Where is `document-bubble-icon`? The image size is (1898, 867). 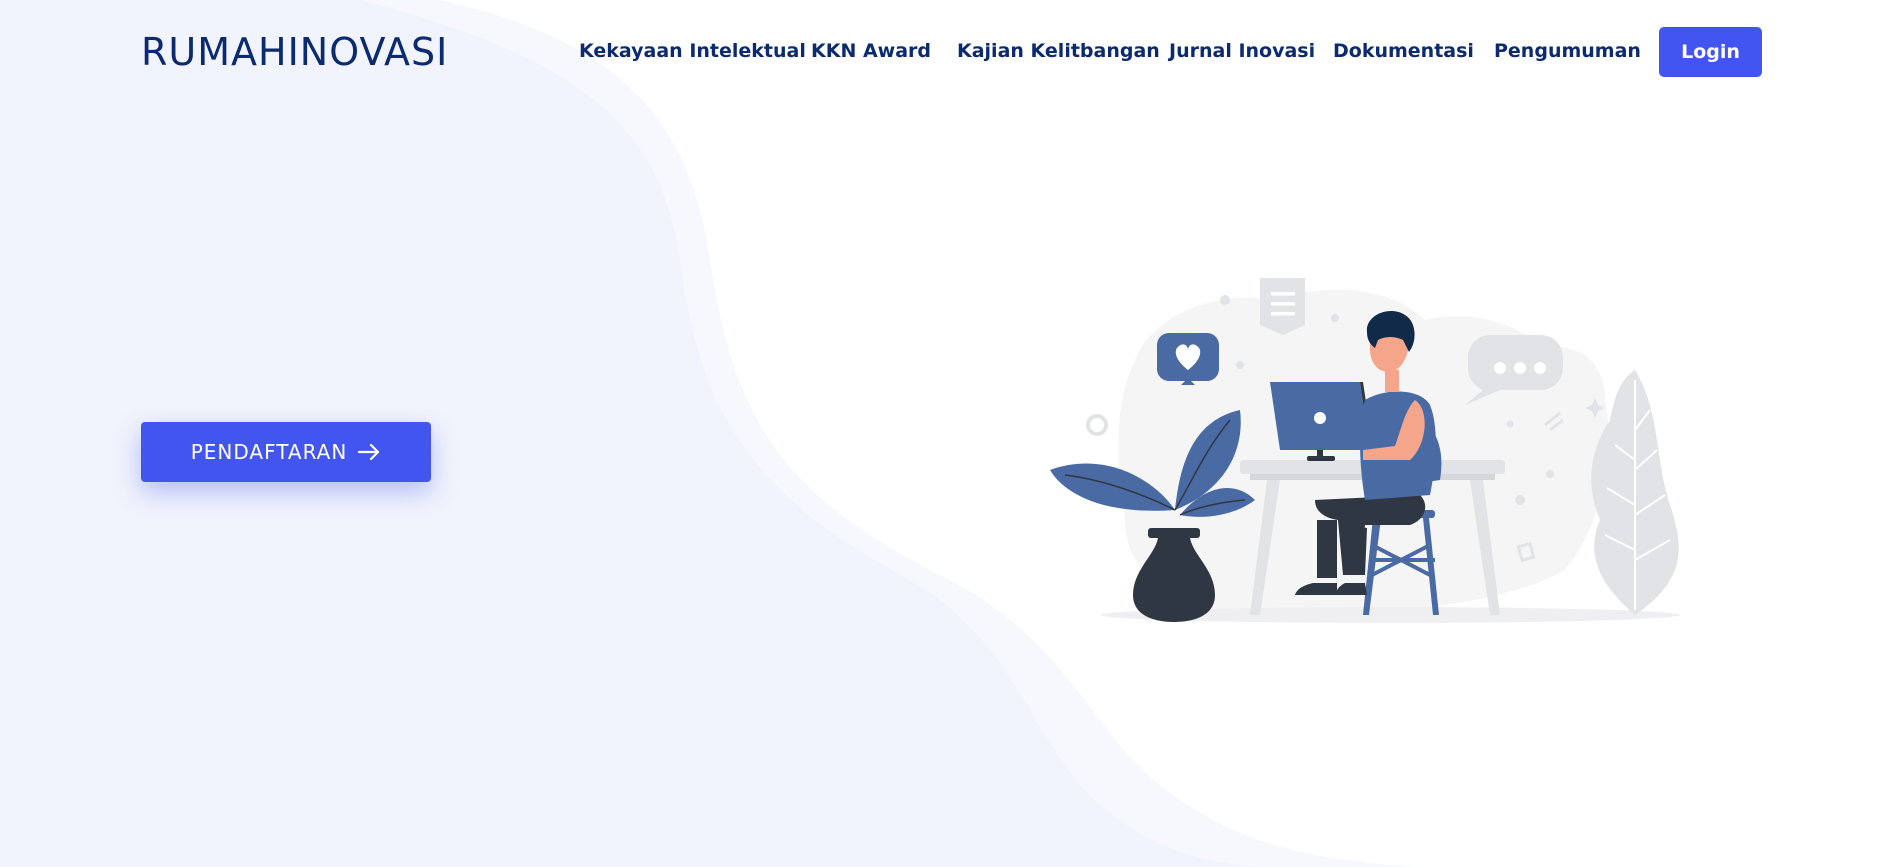
document-bubble-icon is located at coordinates (1282, 306).